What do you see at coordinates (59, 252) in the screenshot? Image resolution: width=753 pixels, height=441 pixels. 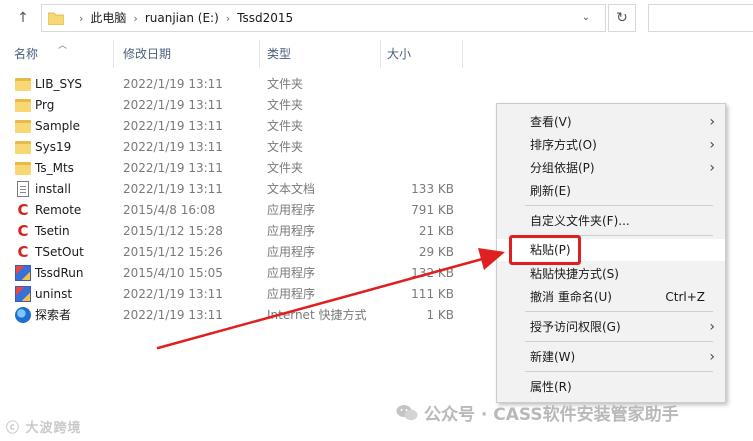 I see `file-name: TSetOut` at bounding box center [59, 252].